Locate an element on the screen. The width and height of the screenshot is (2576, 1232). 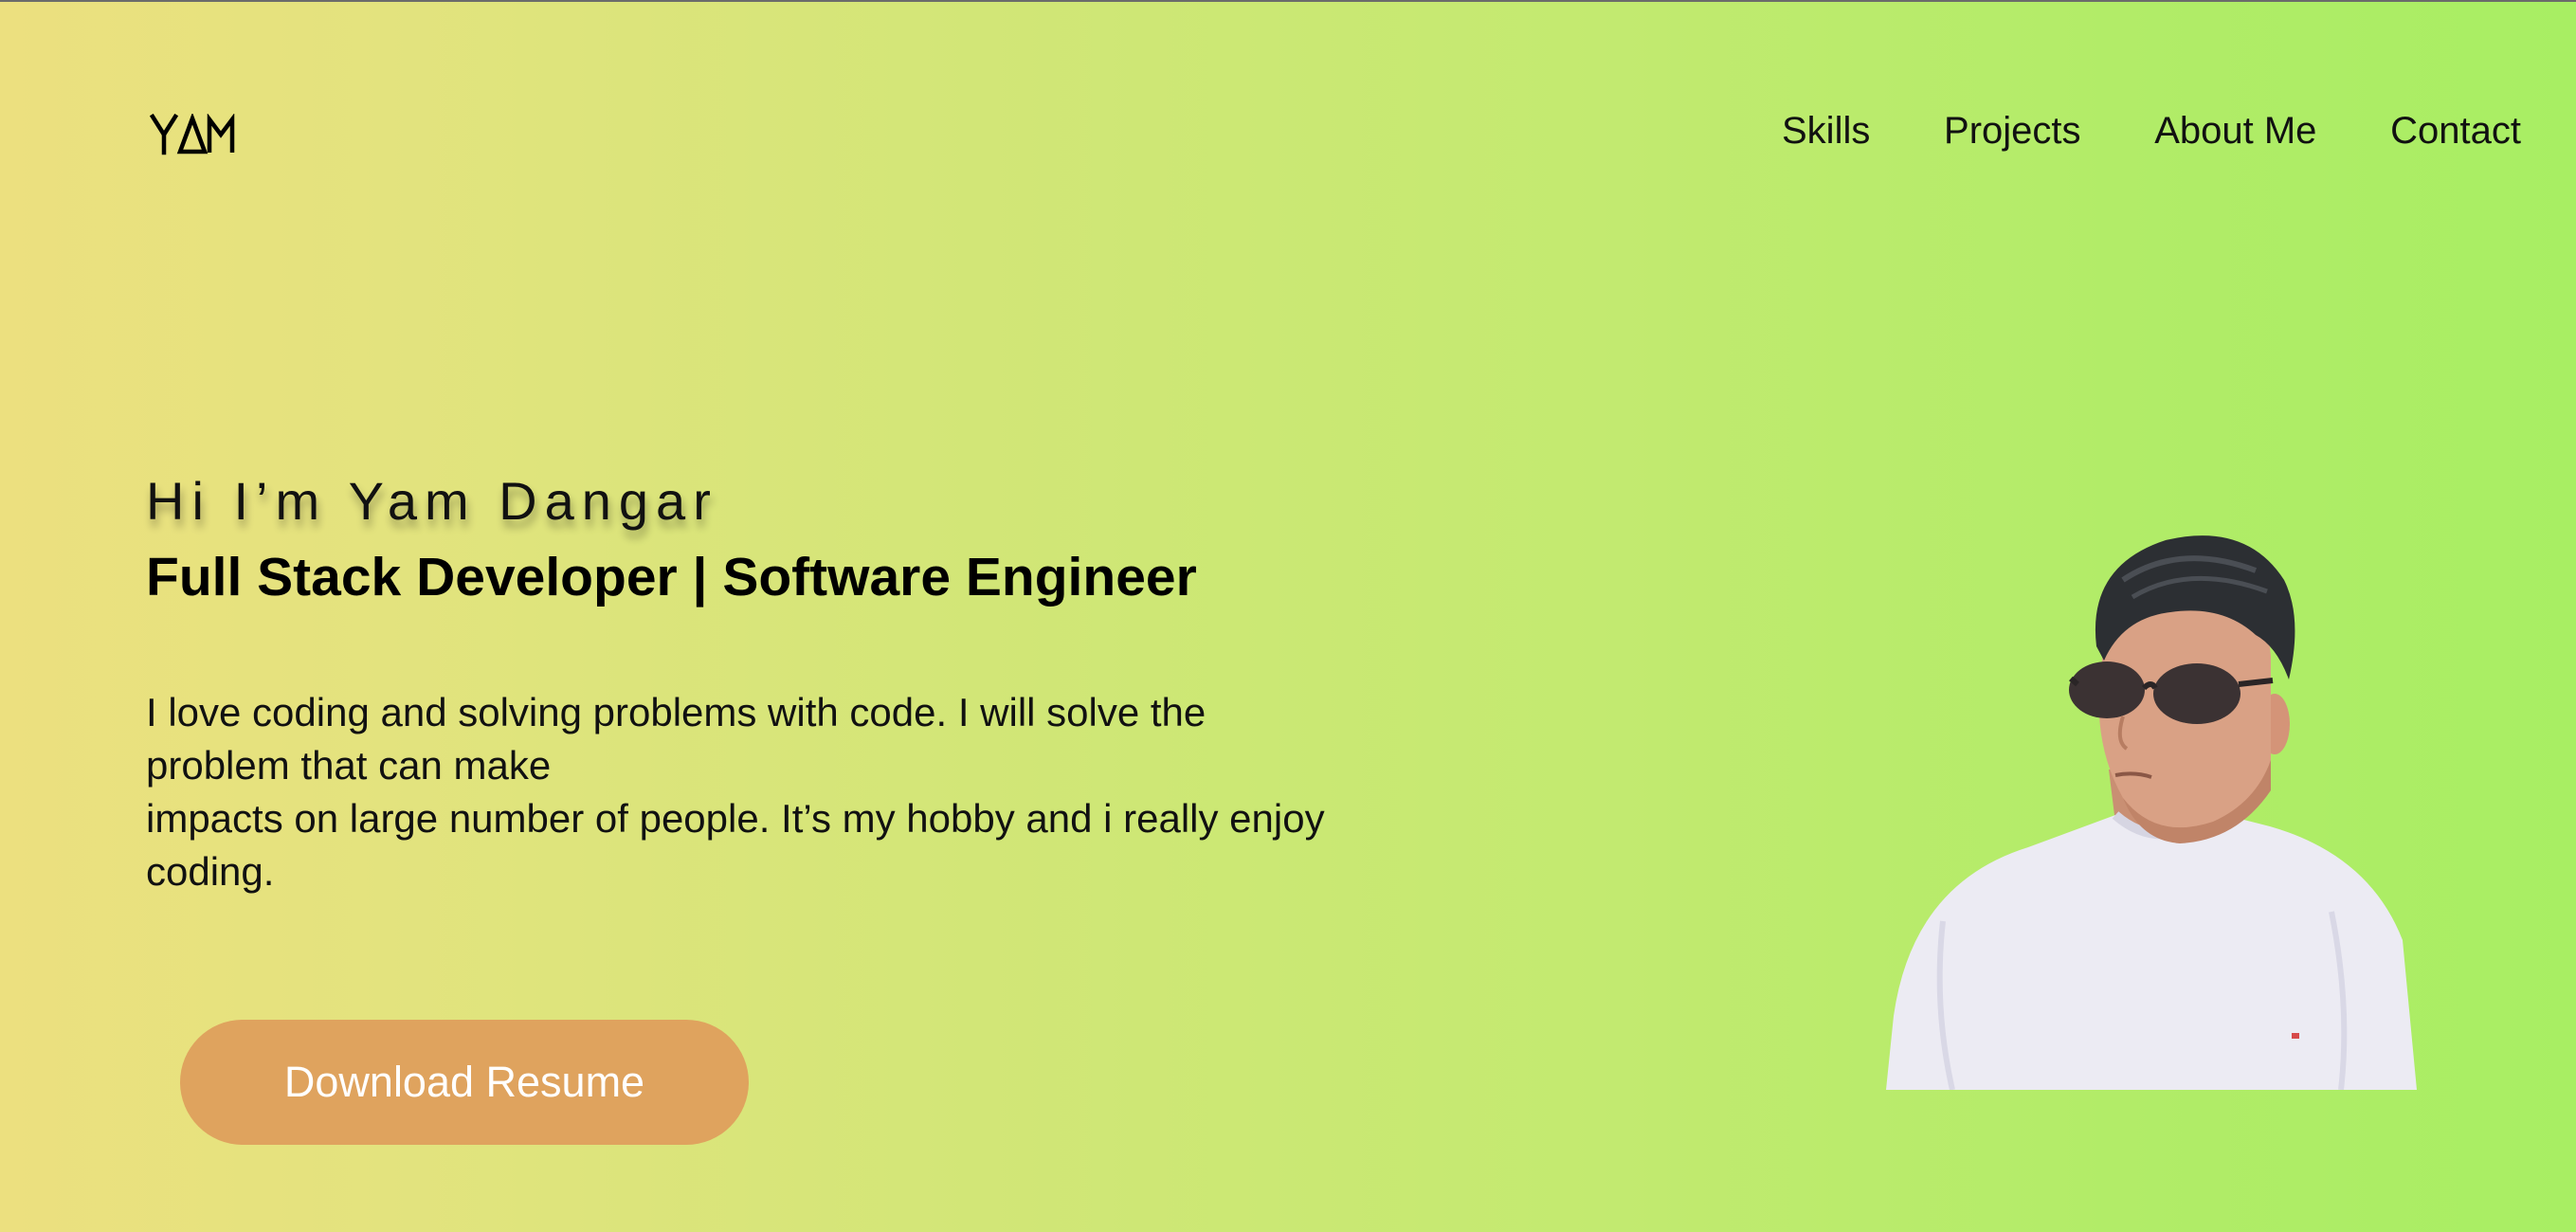
hero-headline: Full Stack Developer | Software Engineer is located at coordinates (671, 577).